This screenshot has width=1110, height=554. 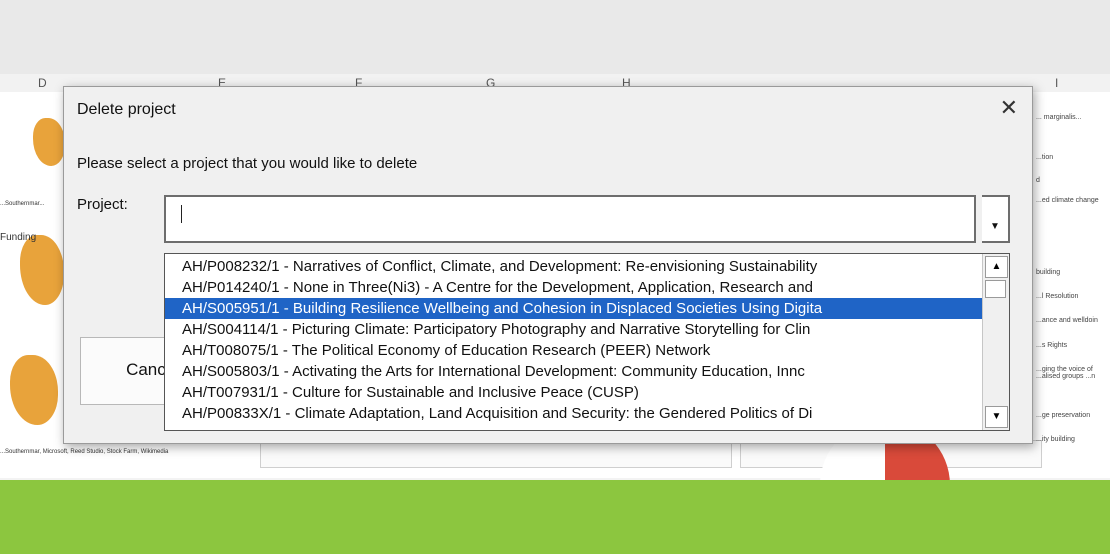 What do you see at coordinates (1048, 272) in the screenshot?
I see `legend-text-5: building` at bounding box center [1048, 272].